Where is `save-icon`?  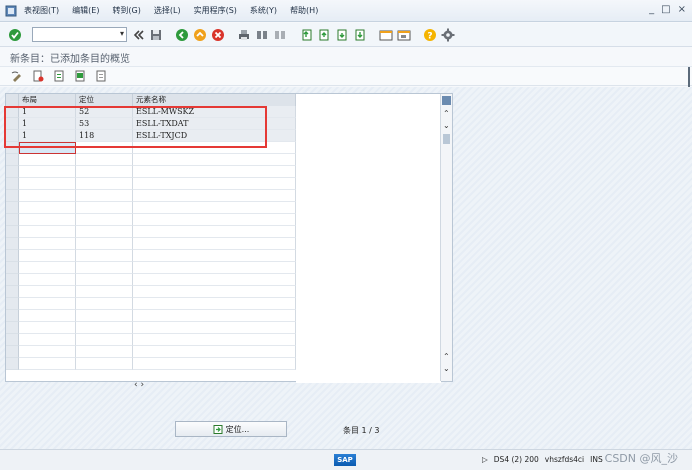 save-icon is located at coordinates (156, 35).